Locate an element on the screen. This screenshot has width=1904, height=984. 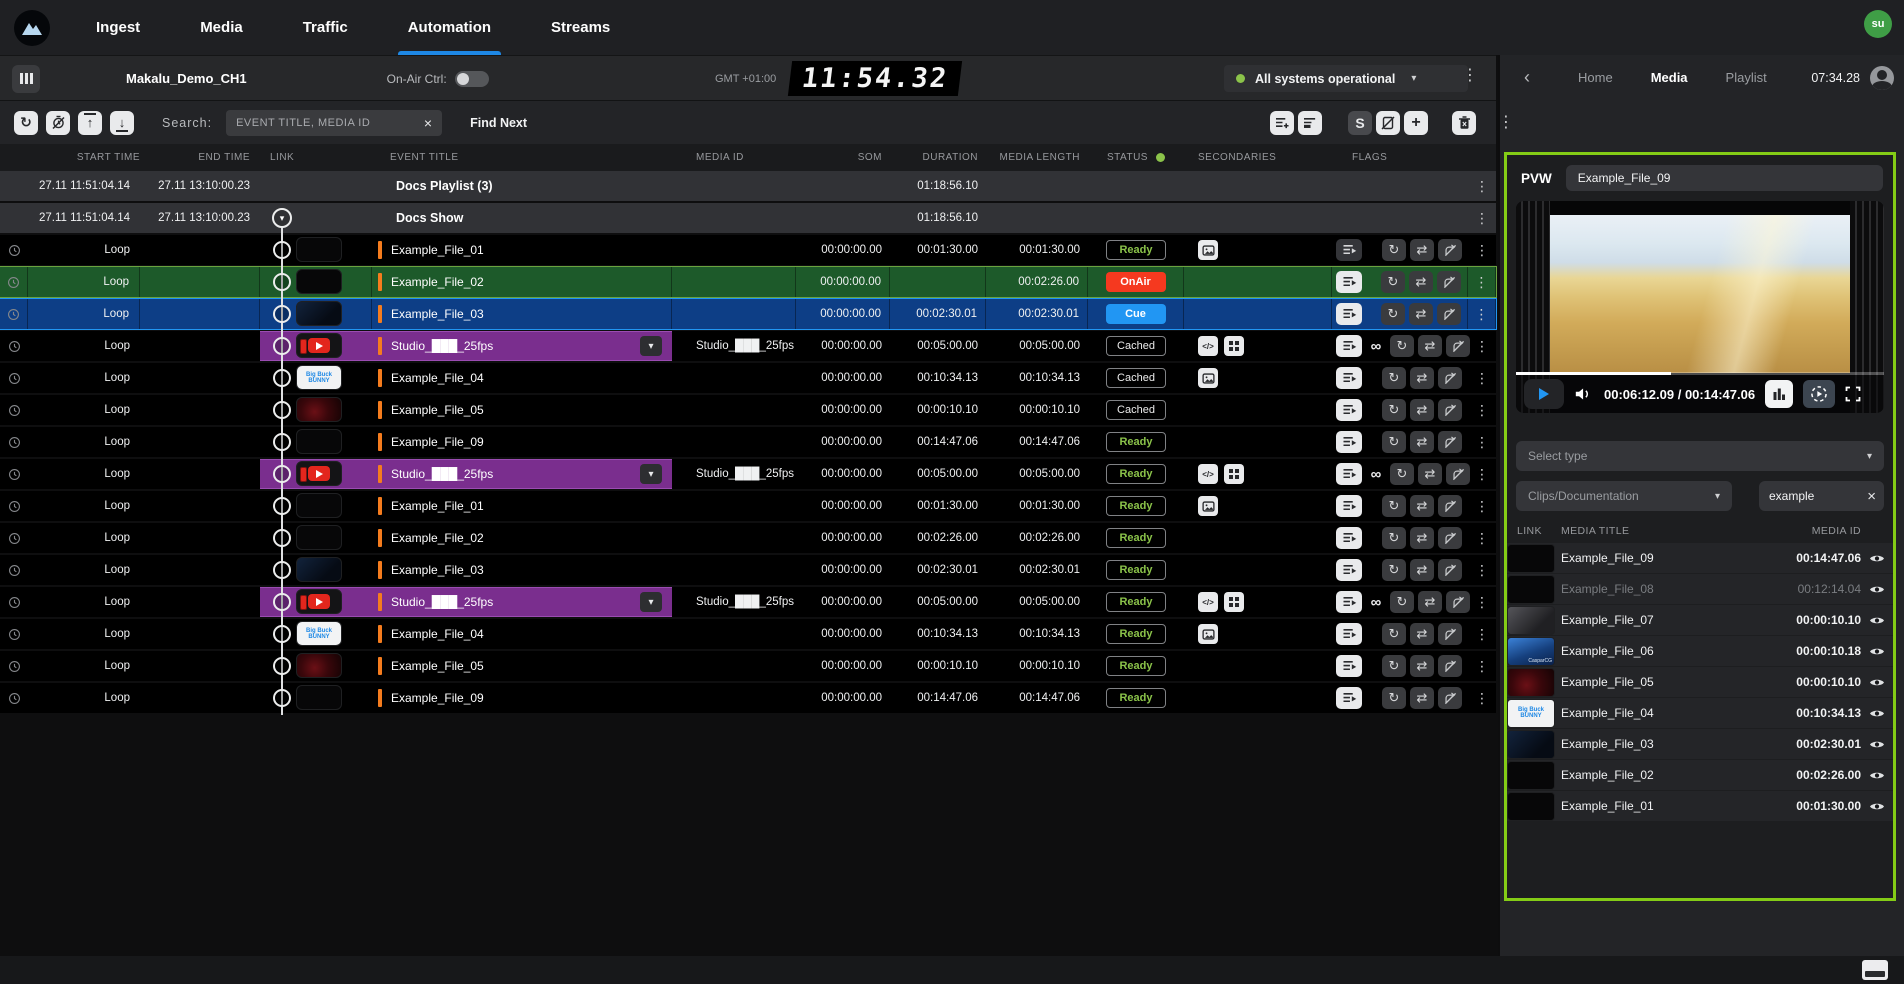
collapse-chevron-icon: ▾ is located at coordinates (282, 218).